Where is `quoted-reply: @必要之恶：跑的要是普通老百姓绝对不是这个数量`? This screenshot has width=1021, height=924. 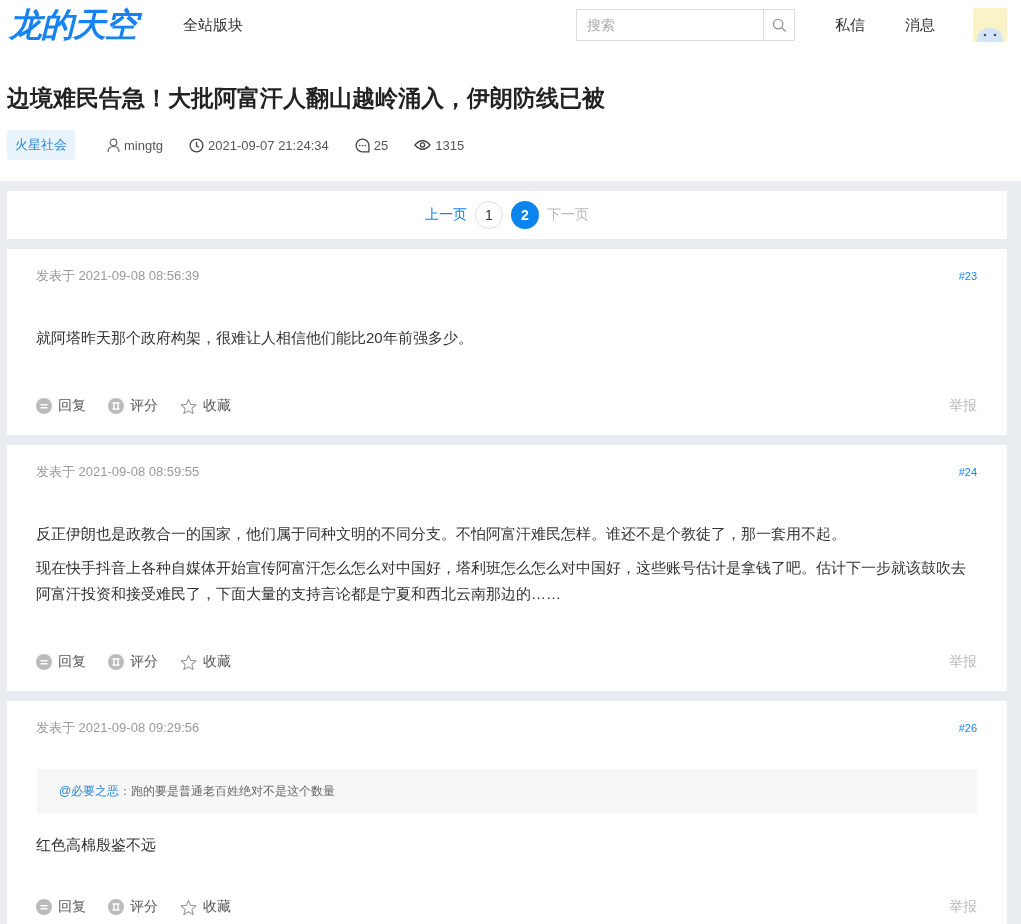 quoted-reply: @必要之恶：跑的要是普通老百姓绝对不是这个数量 is located at coordinates (507, 791).